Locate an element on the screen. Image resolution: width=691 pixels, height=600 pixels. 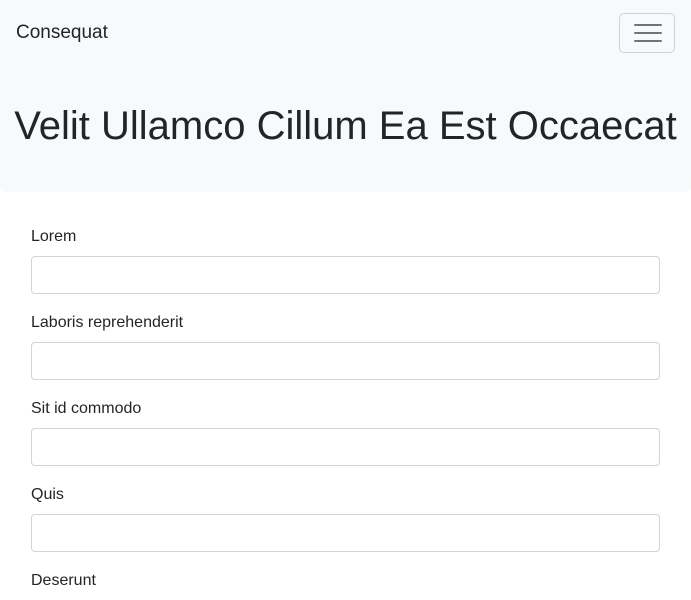
sit-id-commodo-input is located at coordinates (345, 447).